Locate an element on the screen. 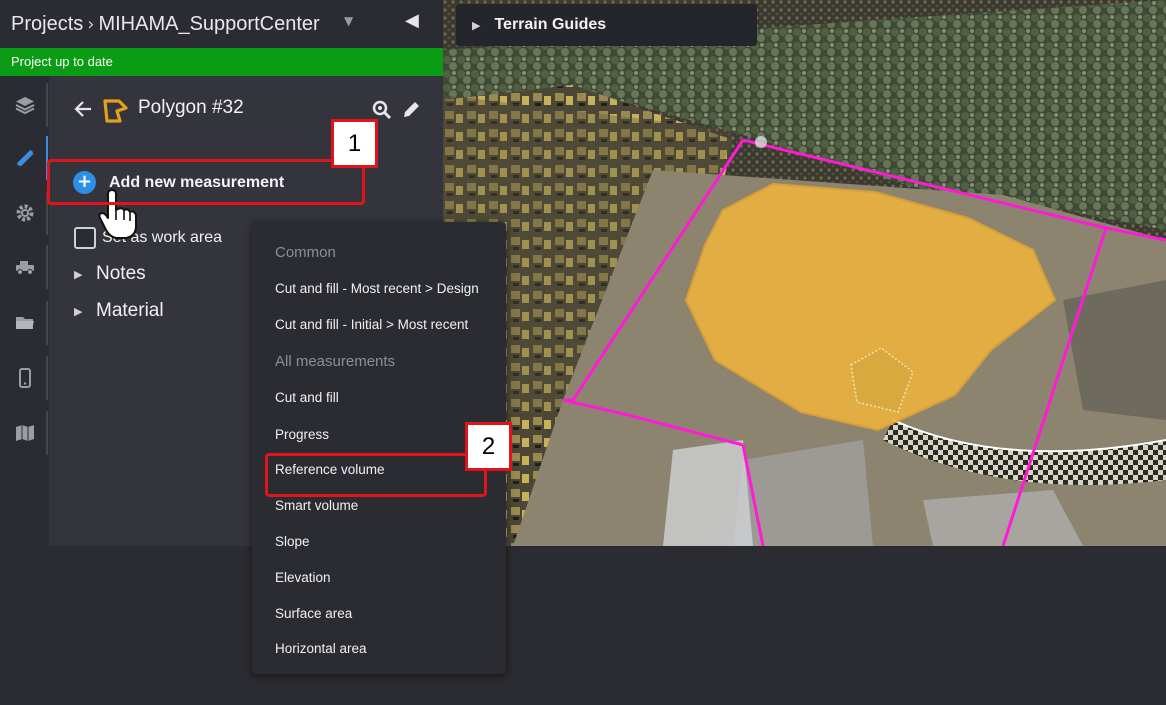 The height and width of the screenshot is (705, 1166). menu-group-all: All measurements is located at coordinates (335, 361).